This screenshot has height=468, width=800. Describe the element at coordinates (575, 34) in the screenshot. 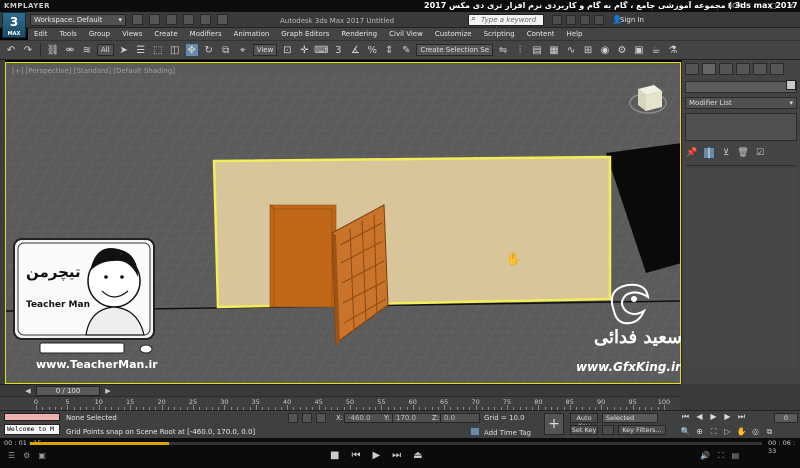

I see `menu-help: Help` at that location.